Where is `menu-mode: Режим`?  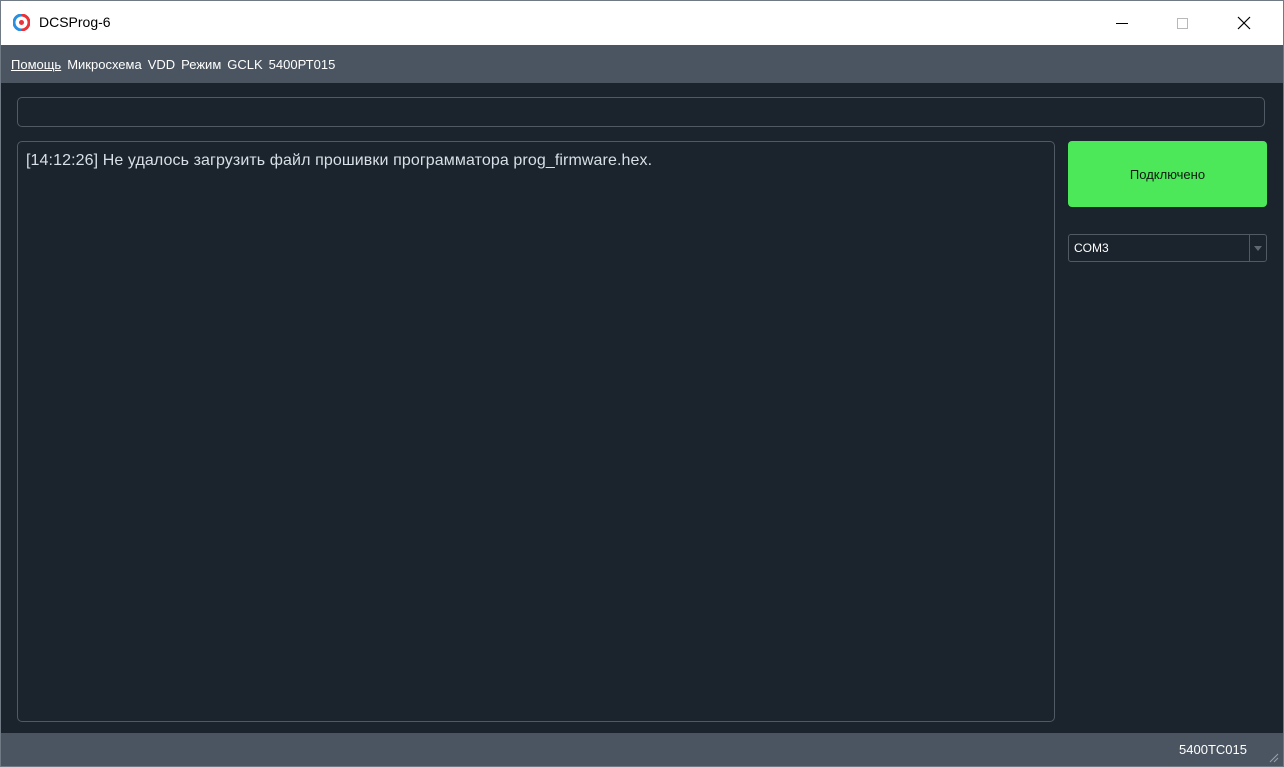
menu-mode: Режим is located at coordinates (201, 64).